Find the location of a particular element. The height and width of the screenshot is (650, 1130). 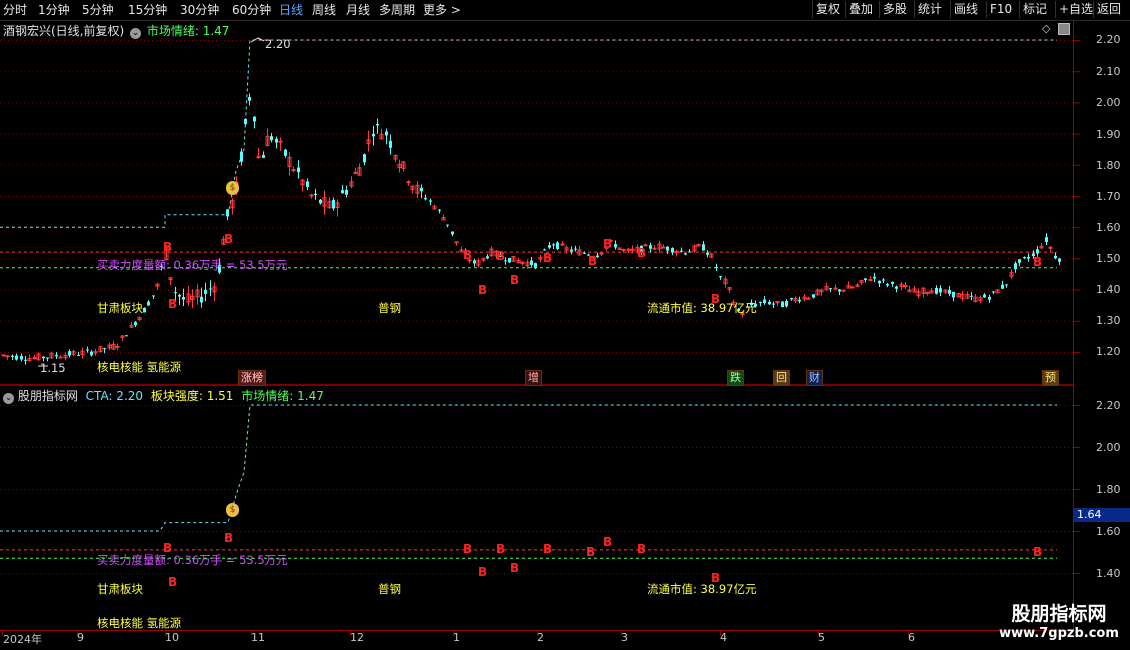

market-cap-label: 流通市值: 38.97亿元 is located at coordinates (702, 308).